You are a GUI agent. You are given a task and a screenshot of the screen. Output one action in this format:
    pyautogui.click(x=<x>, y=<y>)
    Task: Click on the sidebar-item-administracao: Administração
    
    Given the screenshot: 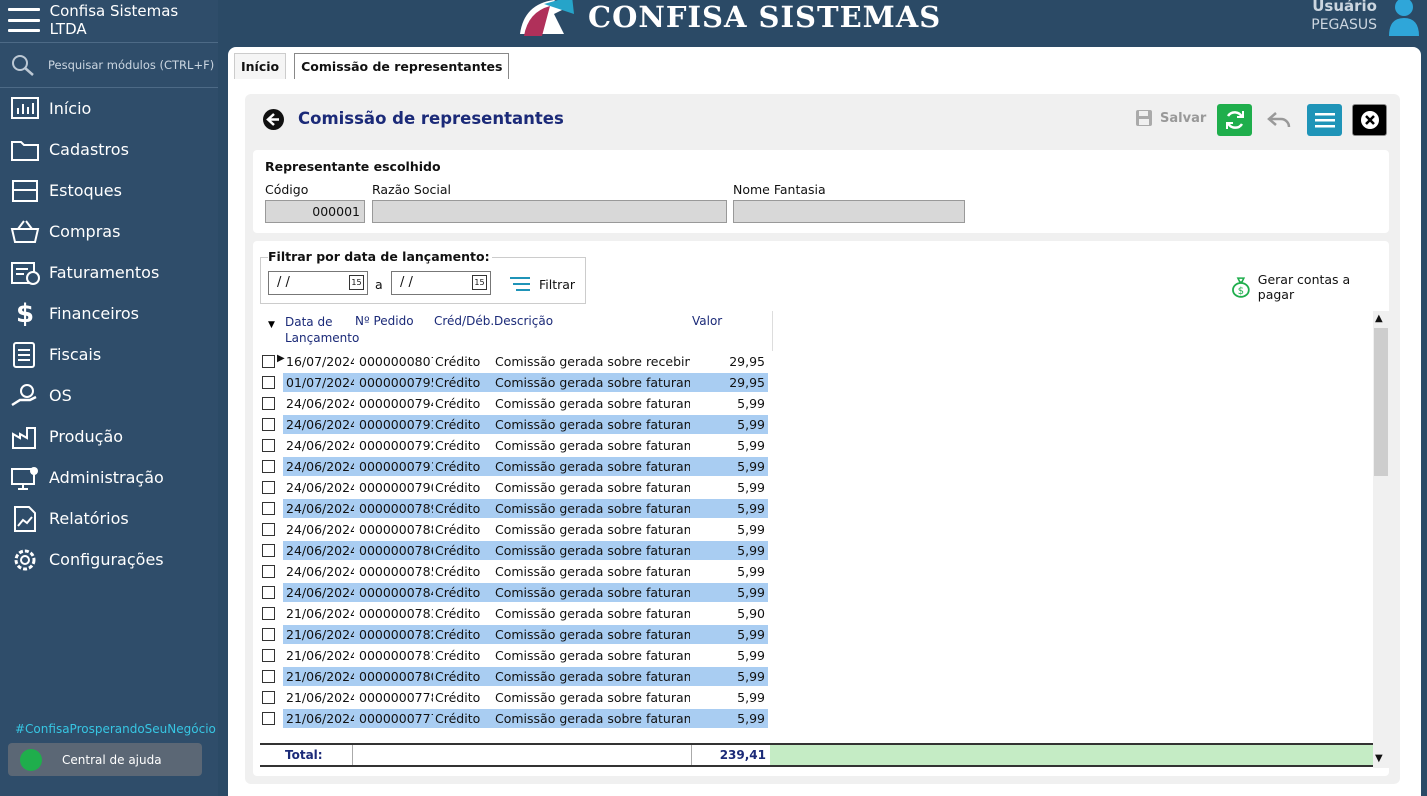 What is the action you would take?
    pyautogui.click(x=109, y=477)
    